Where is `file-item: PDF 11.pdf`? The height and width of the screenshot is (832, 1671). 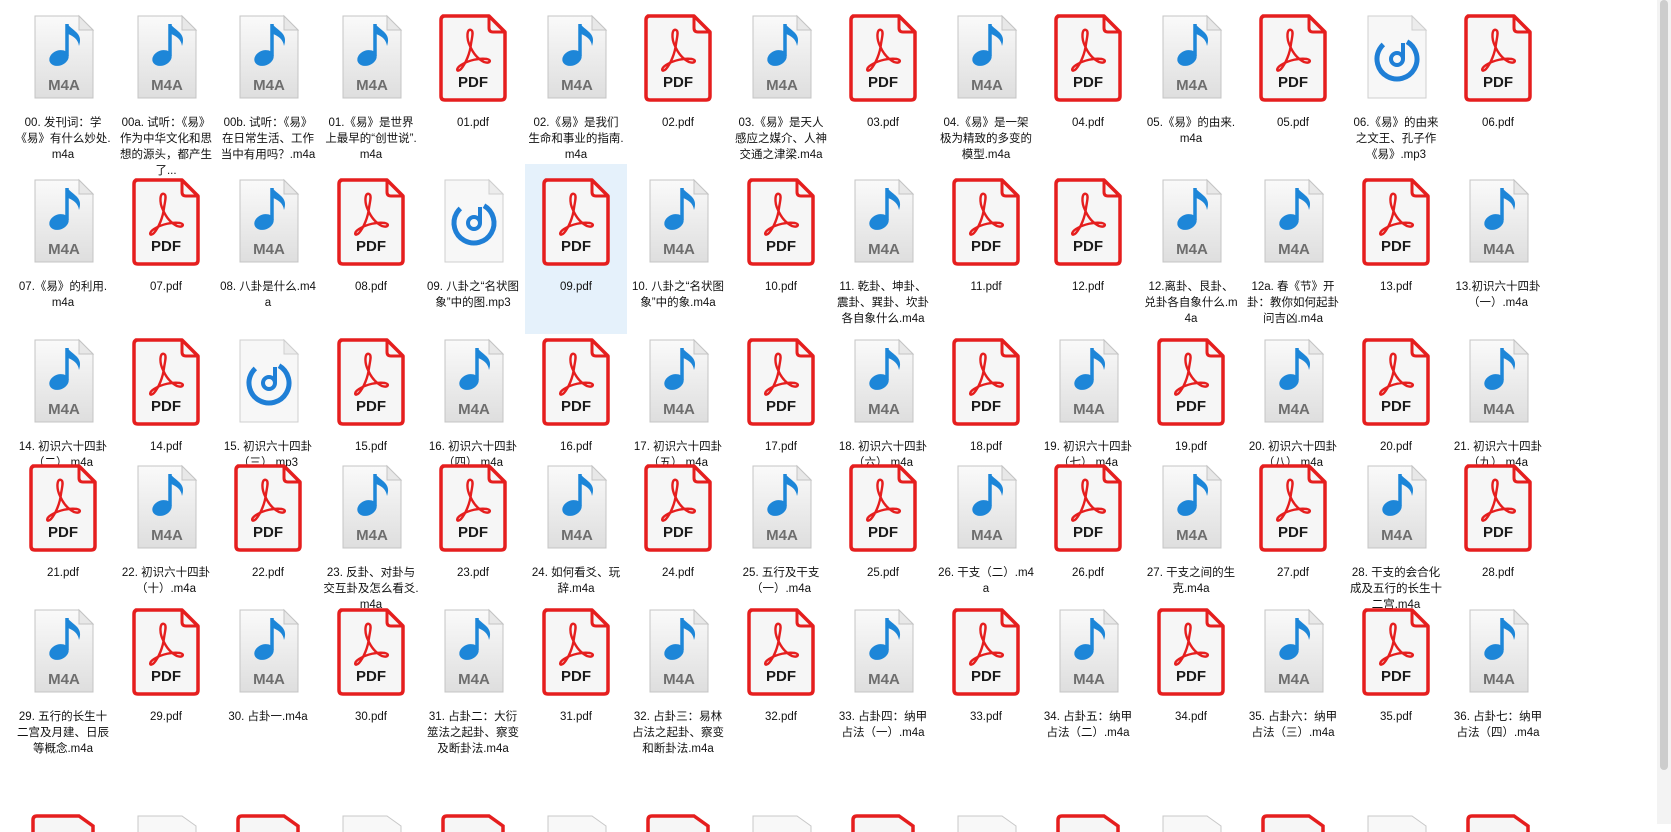
file-item: PDF 11.pdf is located at coordinates (986, 249).